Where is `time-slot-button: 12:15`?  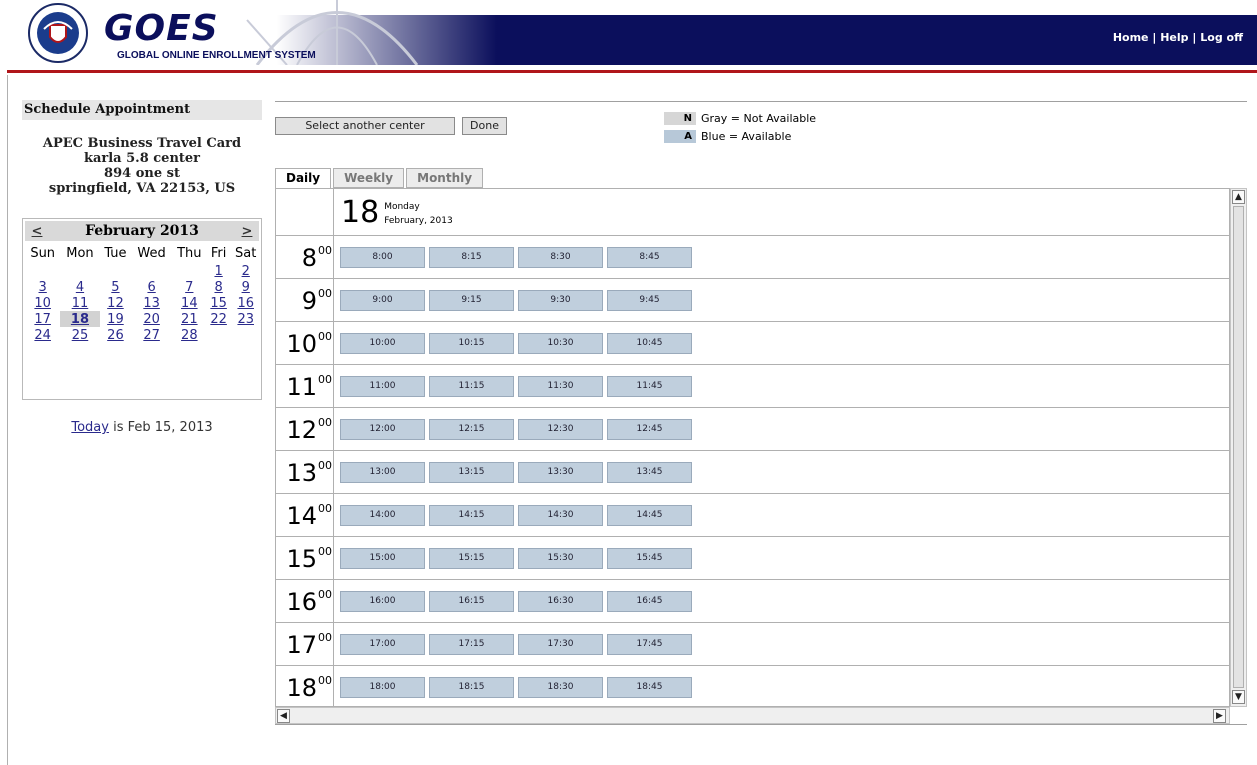
time-slot-button: 12:15 is located at coordinates (471, 429).